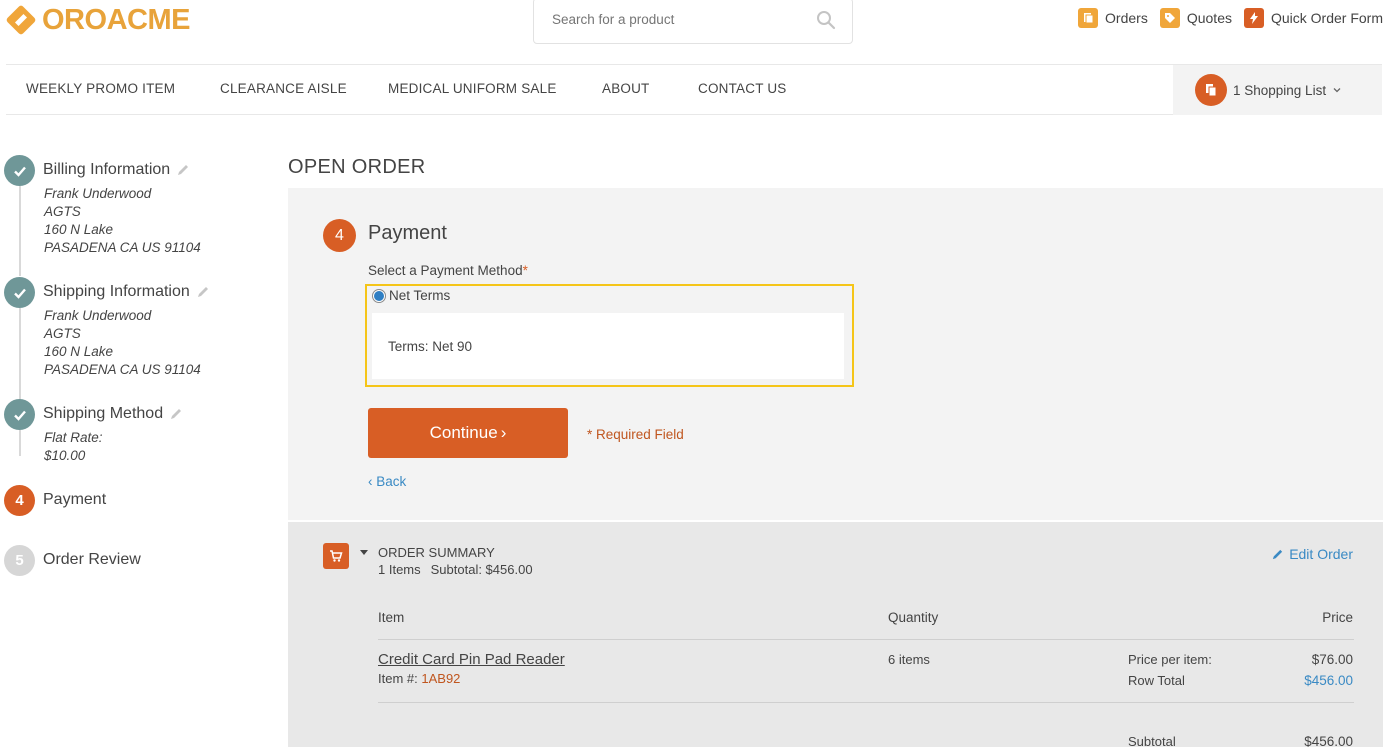 This screenshot has height=747, width=1391. What do you see at coordinates (626, 88) in the screenshot?
I see `nav-about: ABOUT` at bounding box center [626, 88].